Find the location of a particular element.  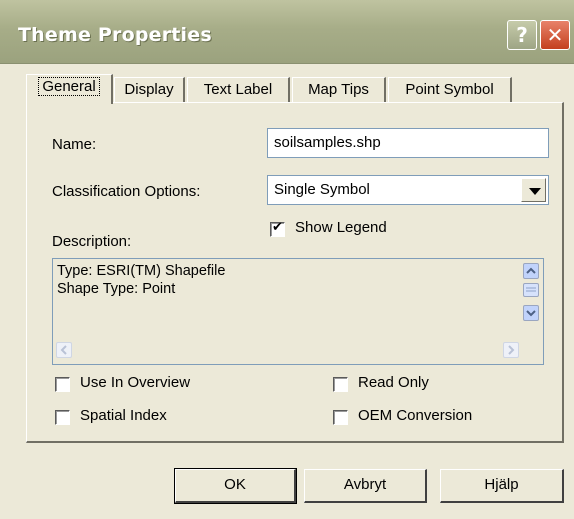

cancel-button: Avbryt is located at coordinates (365, 486).